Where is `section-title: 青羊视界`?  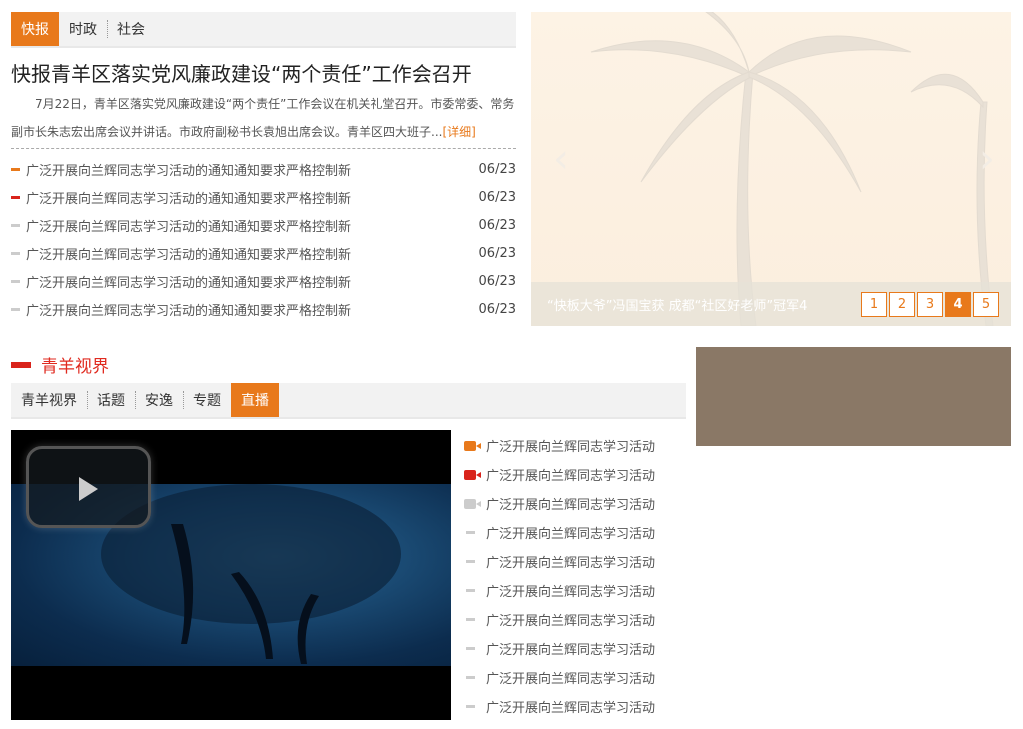 section-title: 青羊视界 is located at coordinates (75, 367).